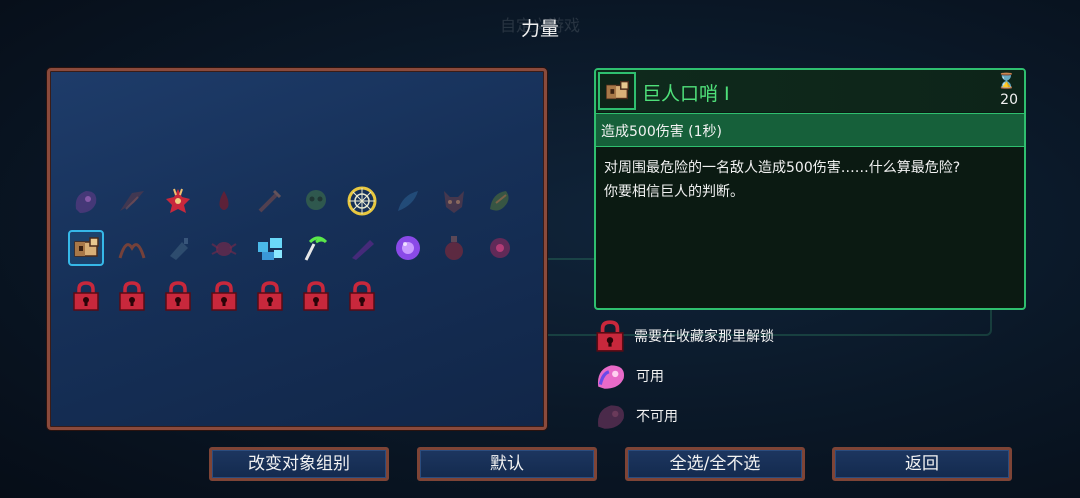 Image resolution: width=1080 pixels, height=498 pixels. What do you see at coordinates (316, 201) in the screenshot?
I see `green-skull-icon` at bounding box center [316, 201].